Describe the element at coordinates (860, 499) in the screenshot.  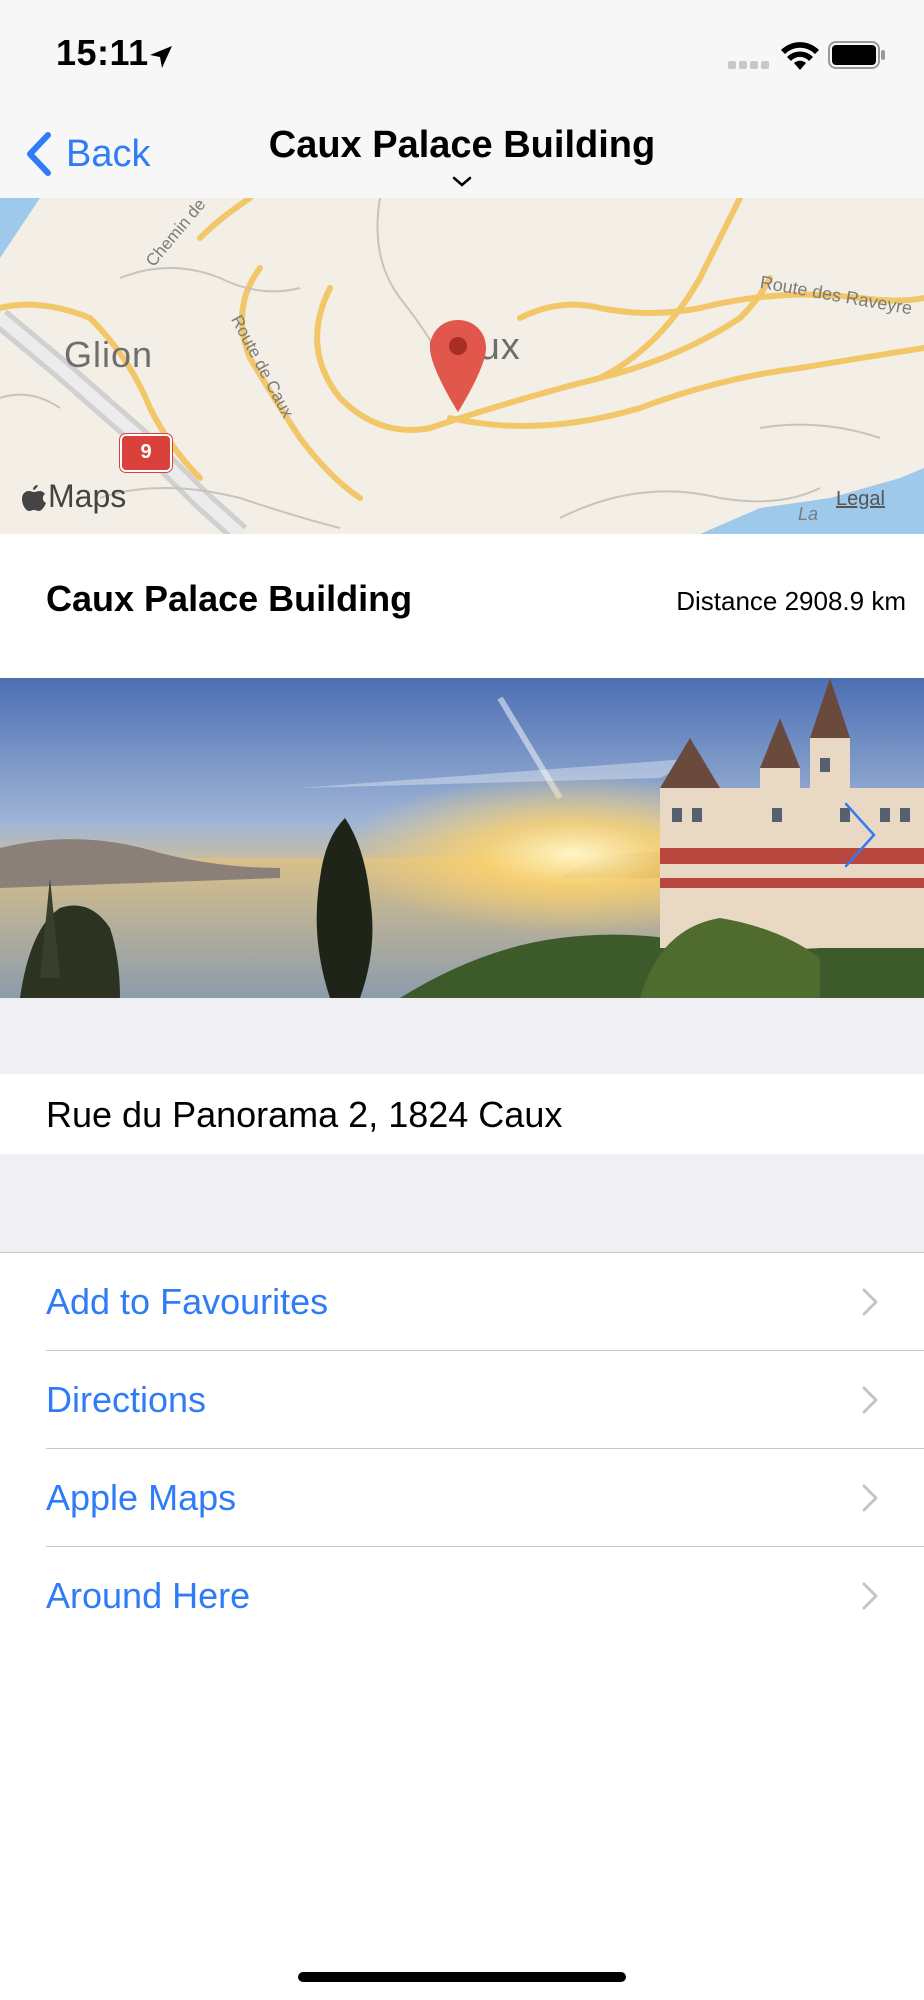
I see `legal-link: Legal` at that location.